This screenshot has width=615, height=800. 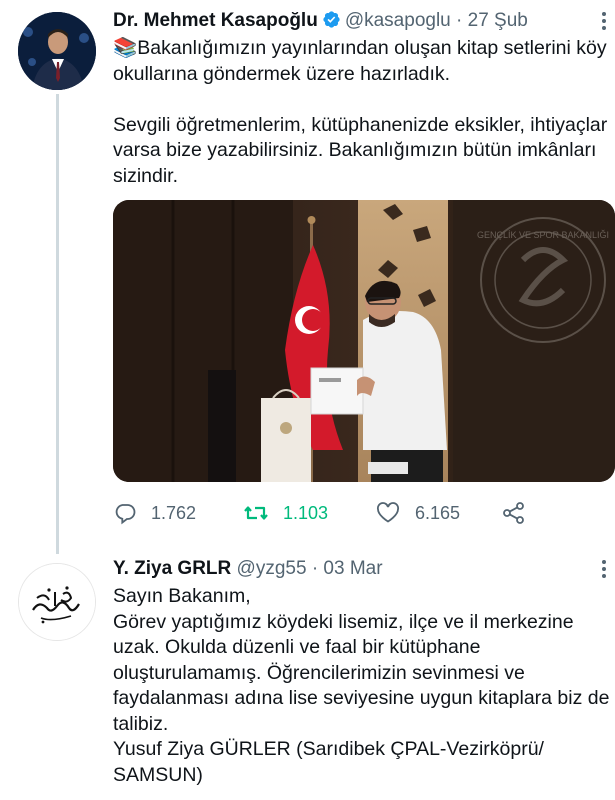 I want to click on tweet1-header: Dr. Mehmet Kasapoğlu @kasapoglu · 27 Şub, so click(x=320, y=21).